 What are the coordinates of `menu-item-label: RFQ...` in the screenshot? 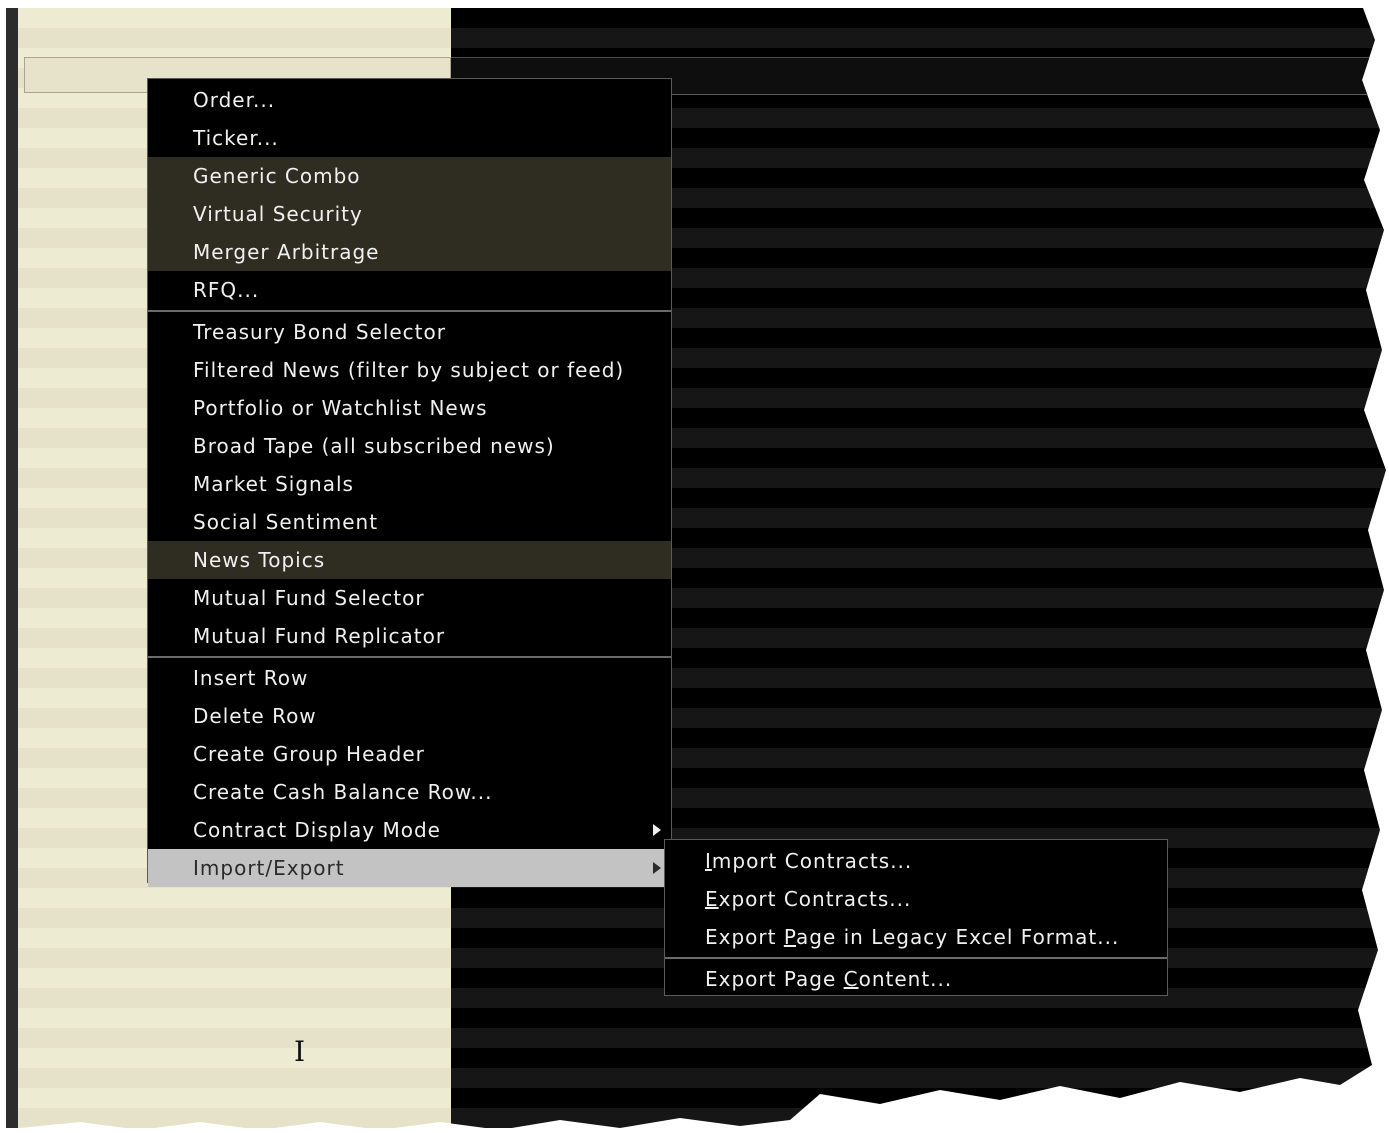 It's located at (226, 290).